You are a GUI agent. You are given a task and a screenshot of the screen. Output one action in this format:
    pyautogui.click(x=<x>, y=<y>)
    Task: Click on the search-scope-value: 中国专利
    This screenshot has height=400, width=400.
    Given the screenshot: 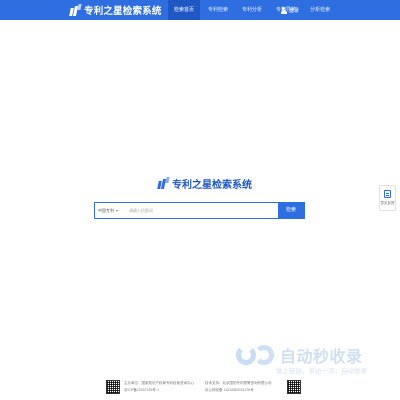 What is the action you would take?
    pyautogui.click(x=106, y=210)
    